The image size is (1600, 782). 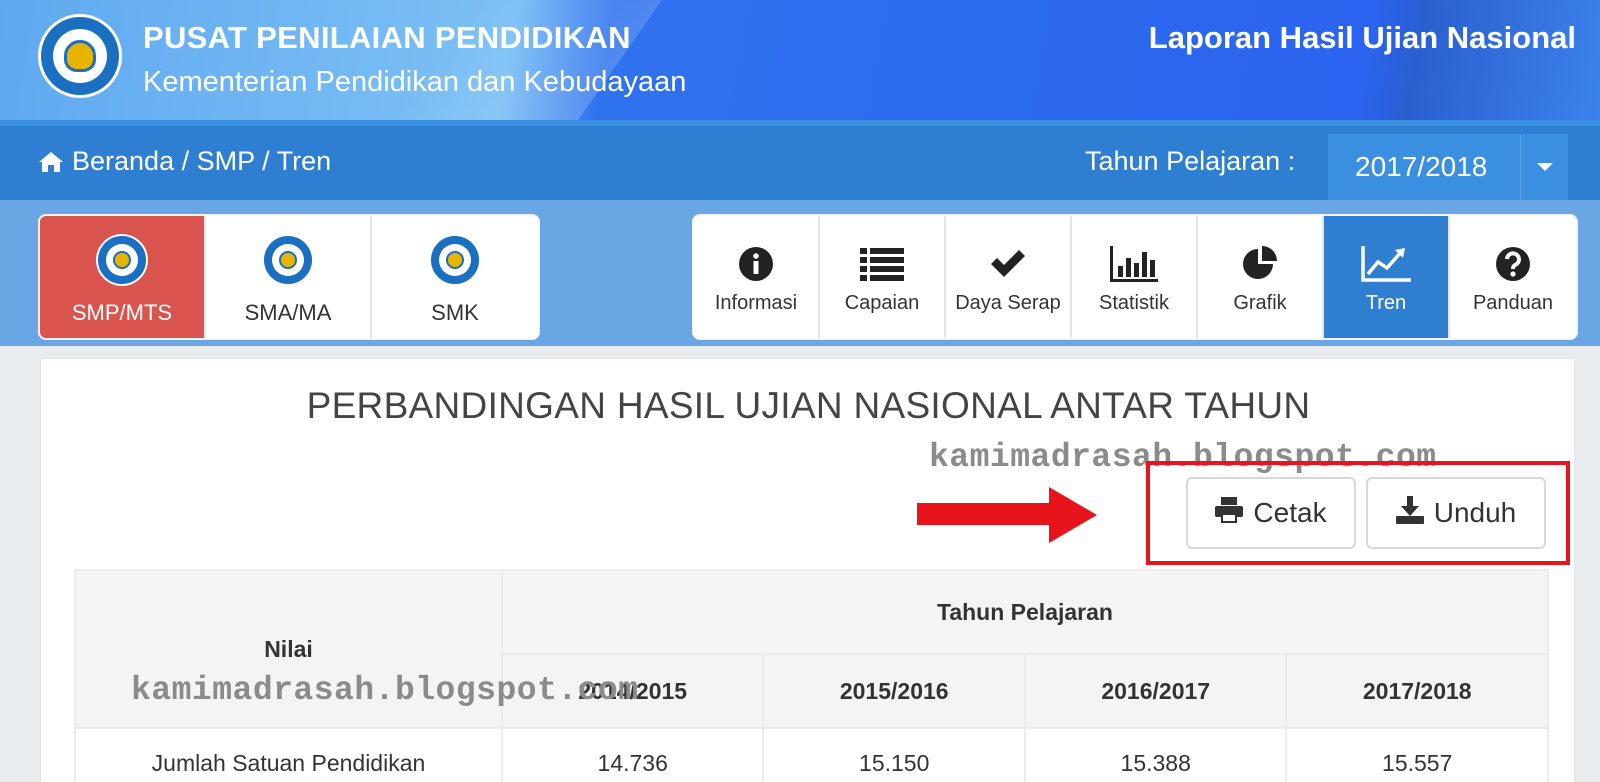 I want to click on line-chart-icon, so click(x=1386, y=264).